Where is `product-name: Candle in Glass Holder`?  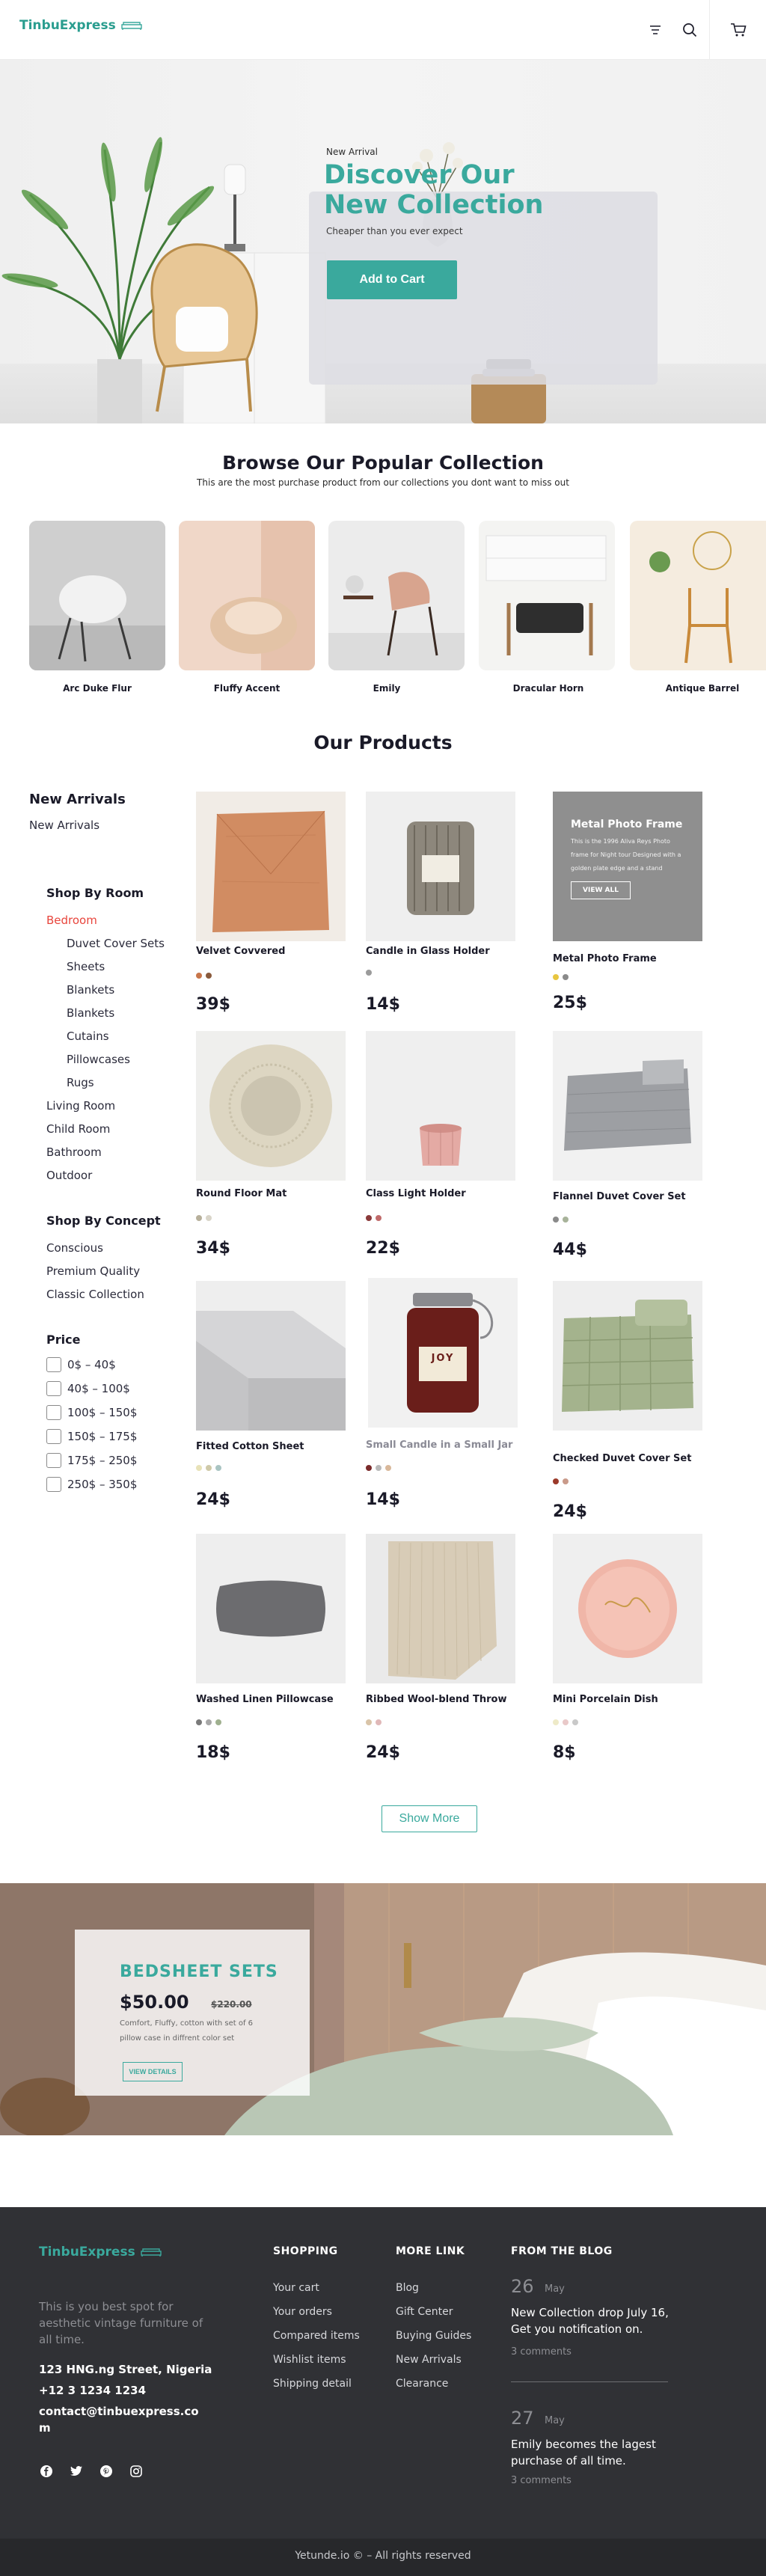
product-name: Candle in Glass Holder is located at coordinates (428, 952).